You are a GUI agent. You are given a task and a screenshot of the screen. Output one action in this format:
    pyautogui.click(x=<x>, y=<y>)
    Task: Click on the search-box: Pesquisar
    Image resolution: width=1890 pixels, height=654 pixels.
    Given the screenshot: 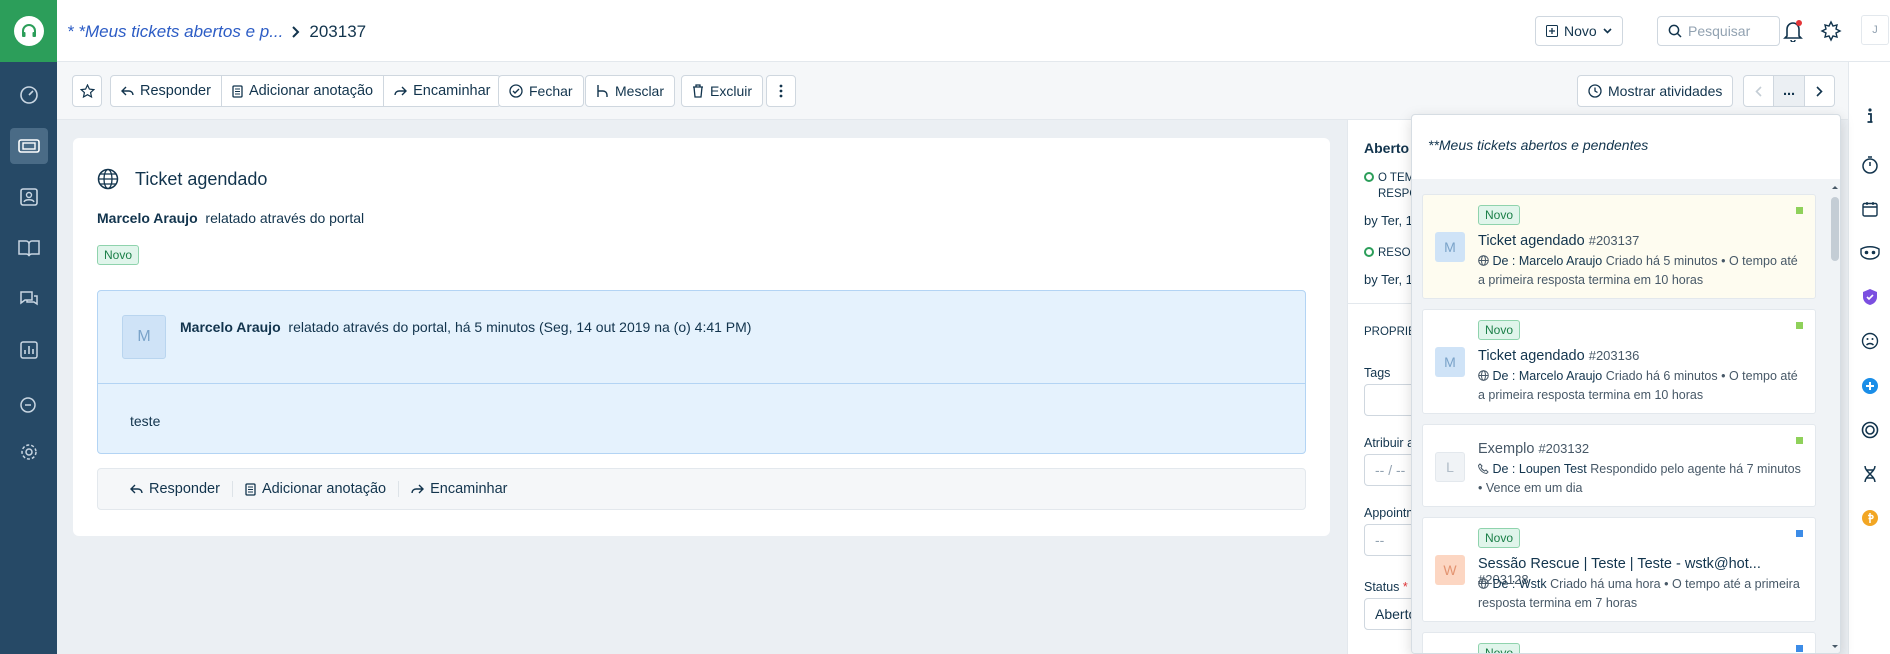 What is the action you would take?
    pyautogui.click(x=1718, y=31)
    